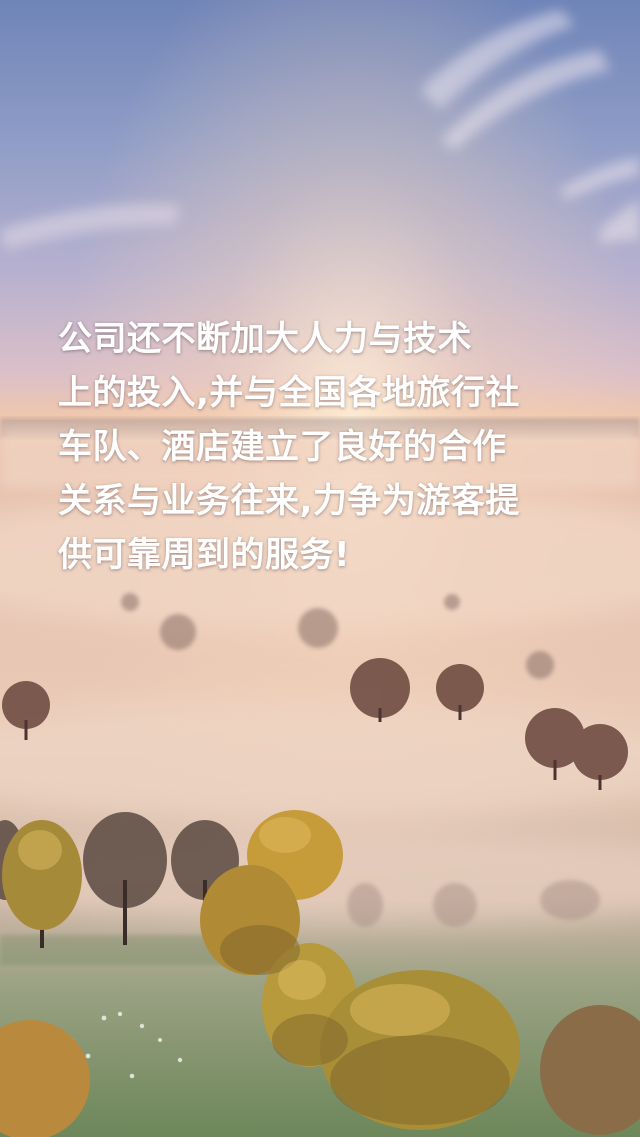 This screenshot has width=640, height=1137. What do you see at coordinates (204, 555) in the screenshot?
I see `caption-line: 供可靠周到的服务!` at bounding box center [204, 555].